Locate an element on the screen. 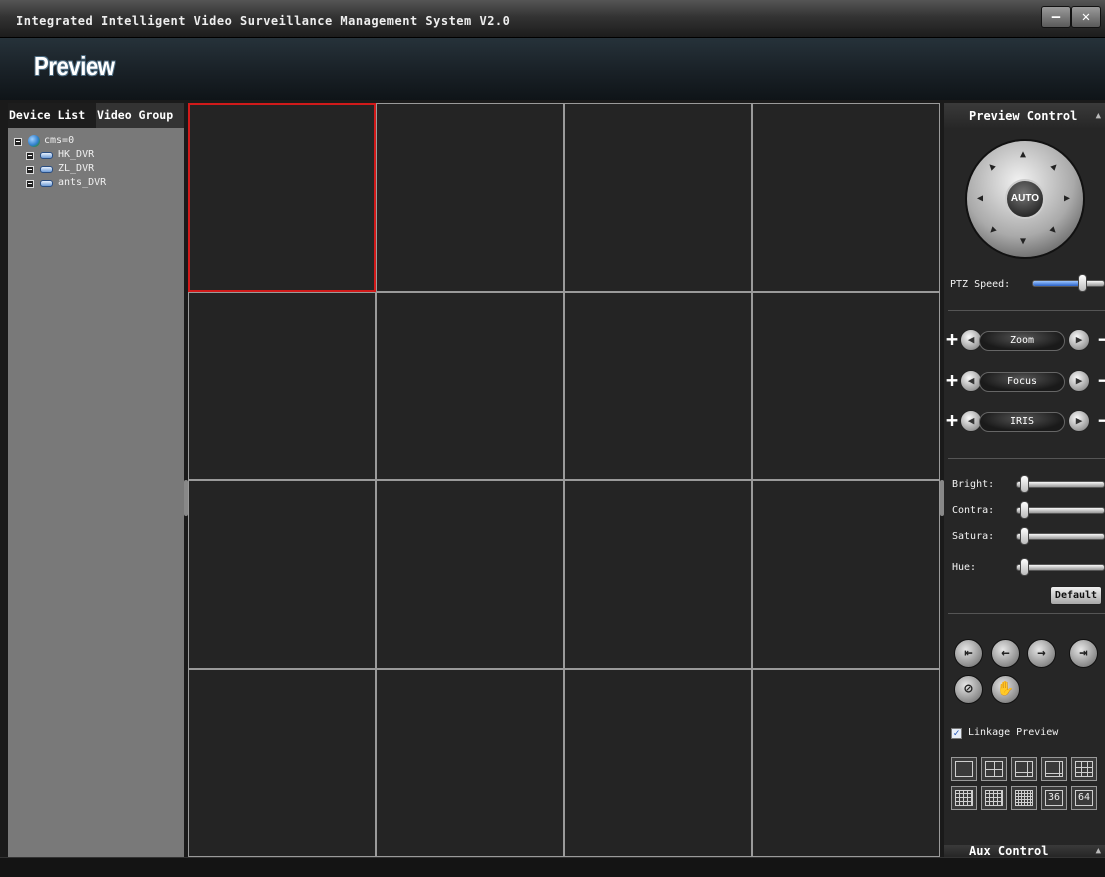 This screenshot has width=1105, height=877. ptz-down-right-icon: ▼ is located at coordinates (1054, 231).